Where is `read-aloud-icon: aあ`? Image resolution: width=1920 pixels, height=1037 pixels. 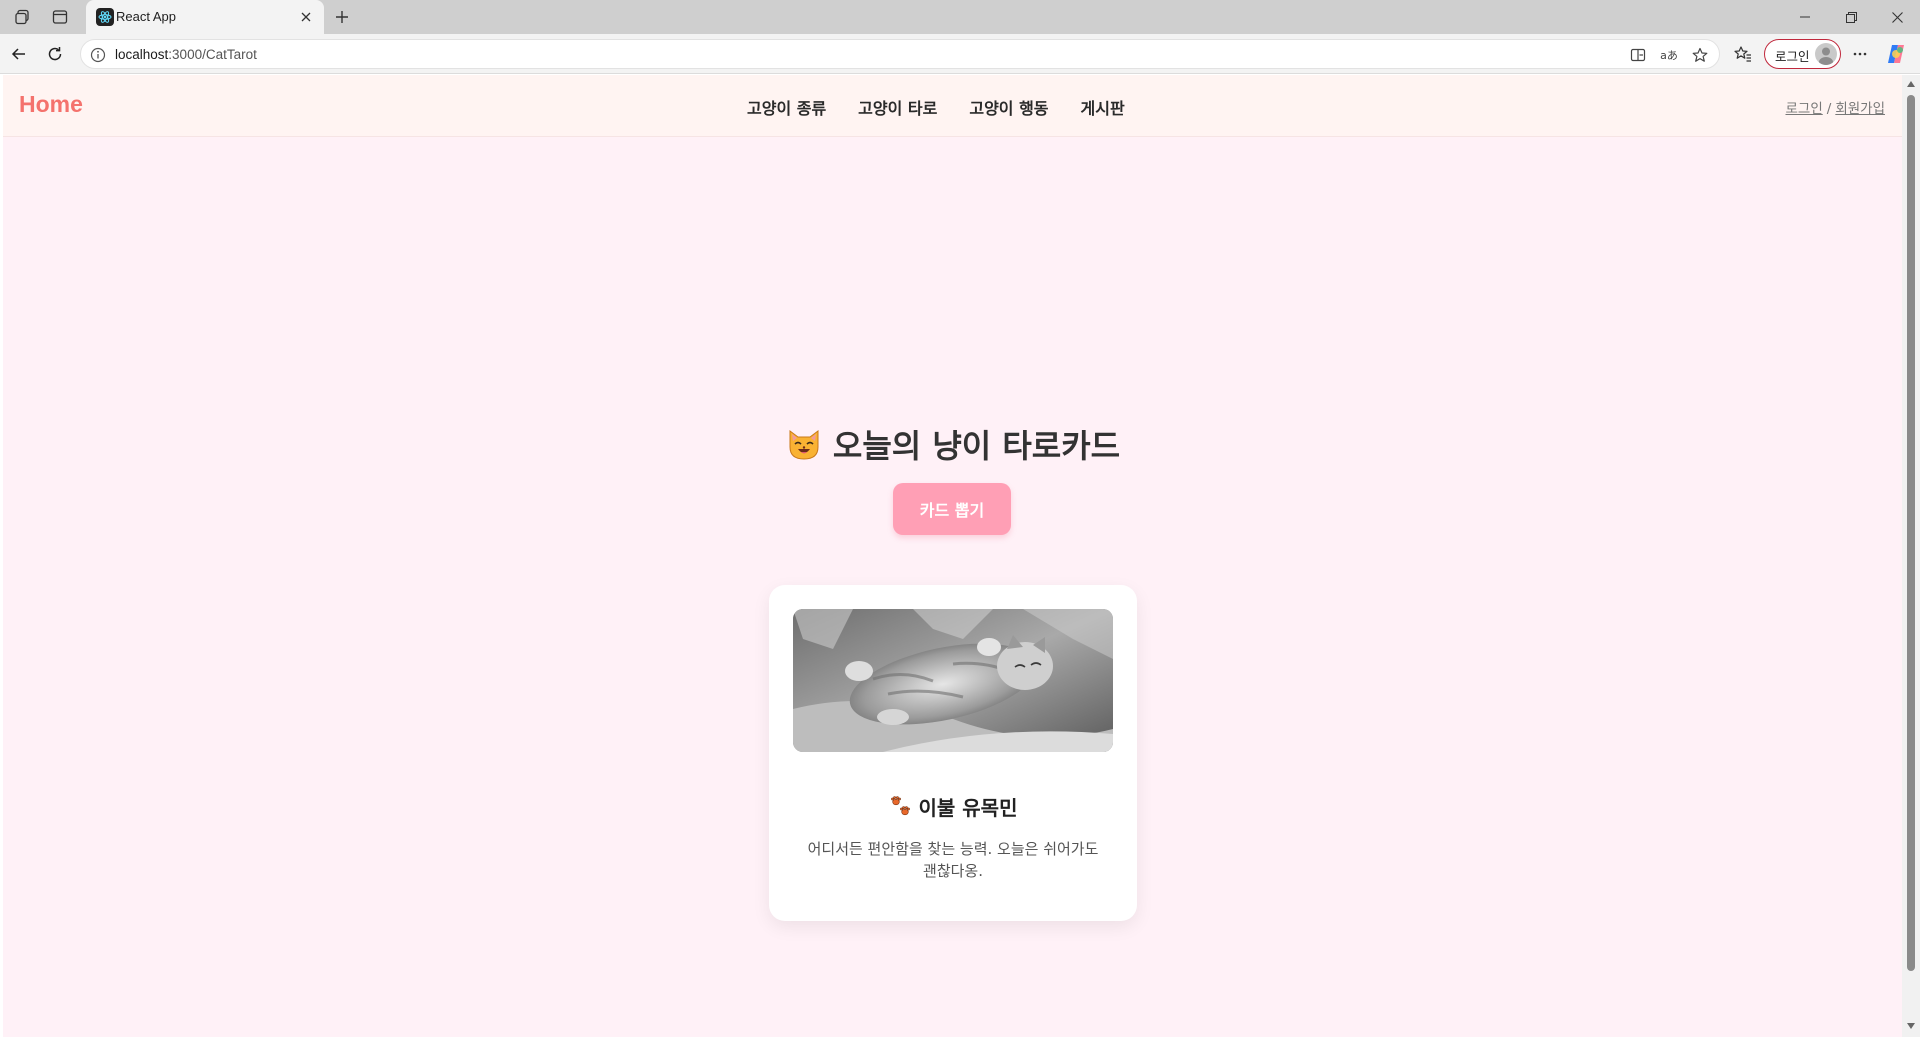 read-aloud-icon: aあ is located at coordinates (1669, 55).